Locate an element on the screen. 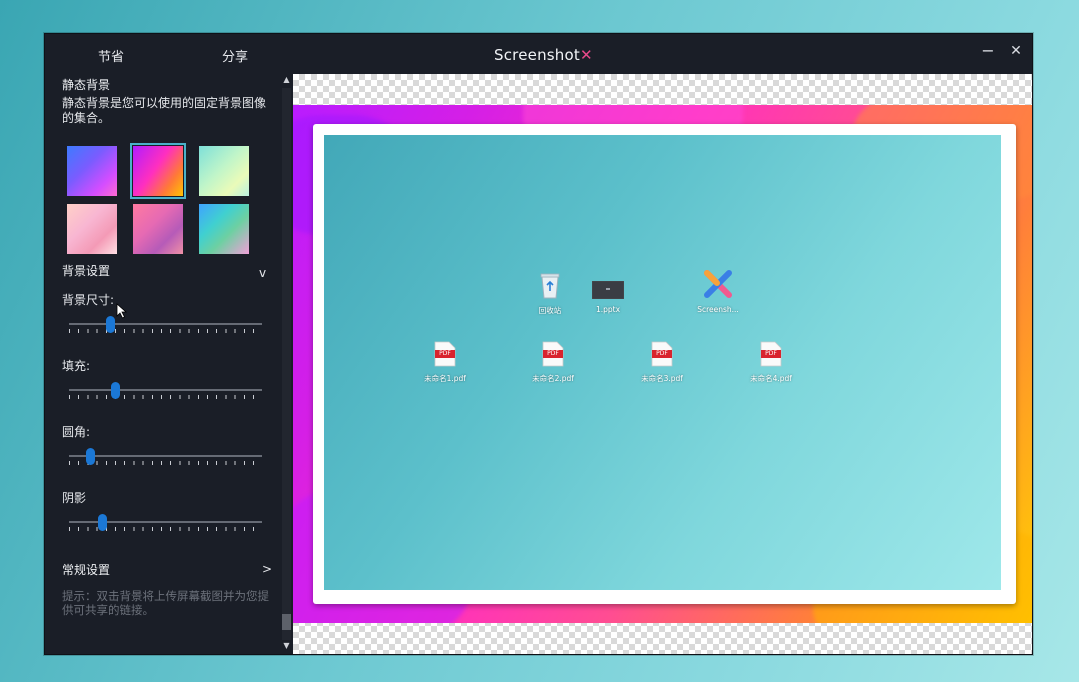 The height and width of the screenshot is (682, 1079). mouse-cursor-icon is located at coordinates (122, 311).